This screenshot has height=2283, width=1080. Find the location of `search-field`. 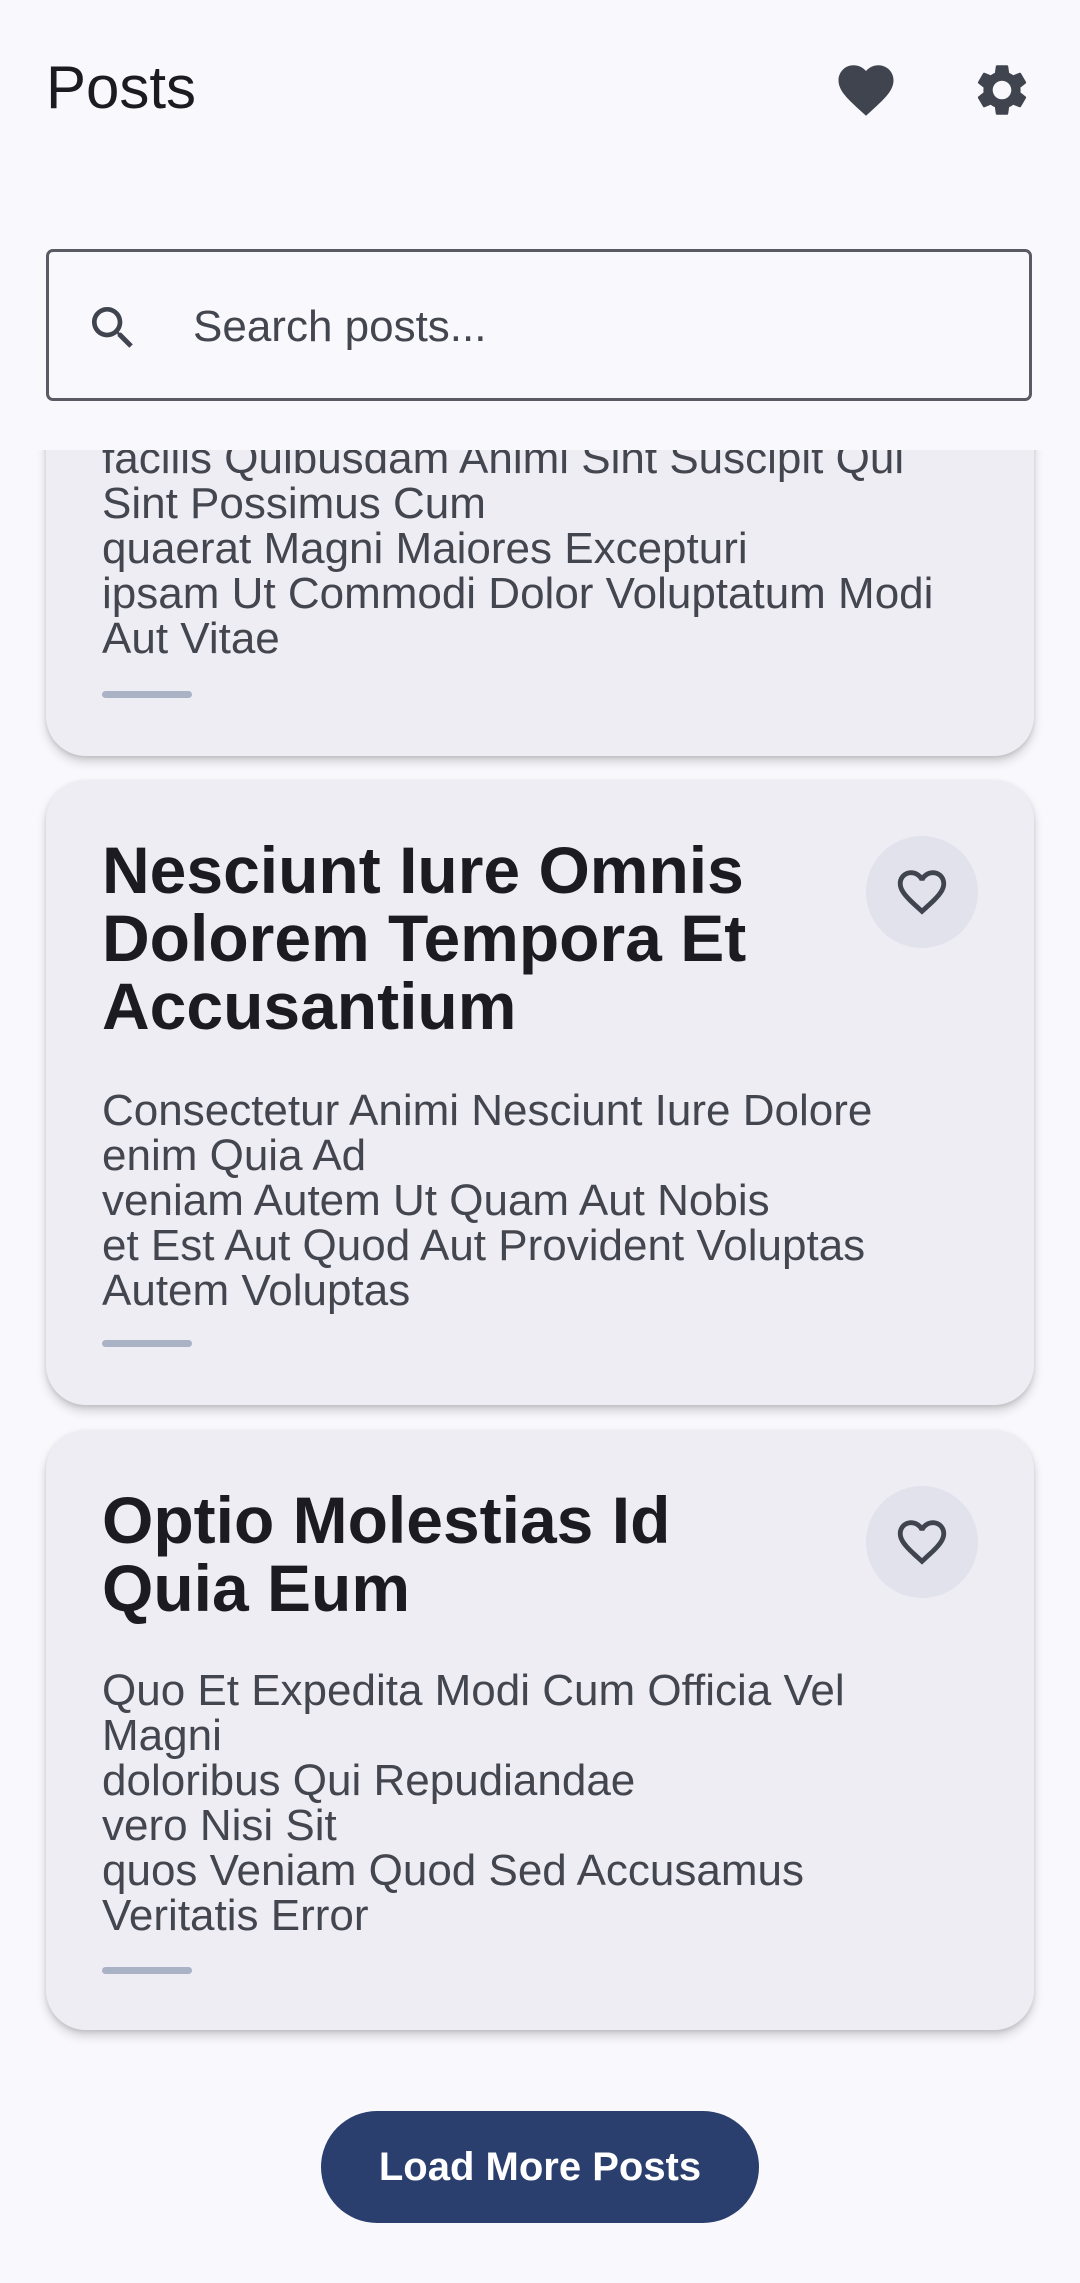

search-field is located at coordinates (539, 325).